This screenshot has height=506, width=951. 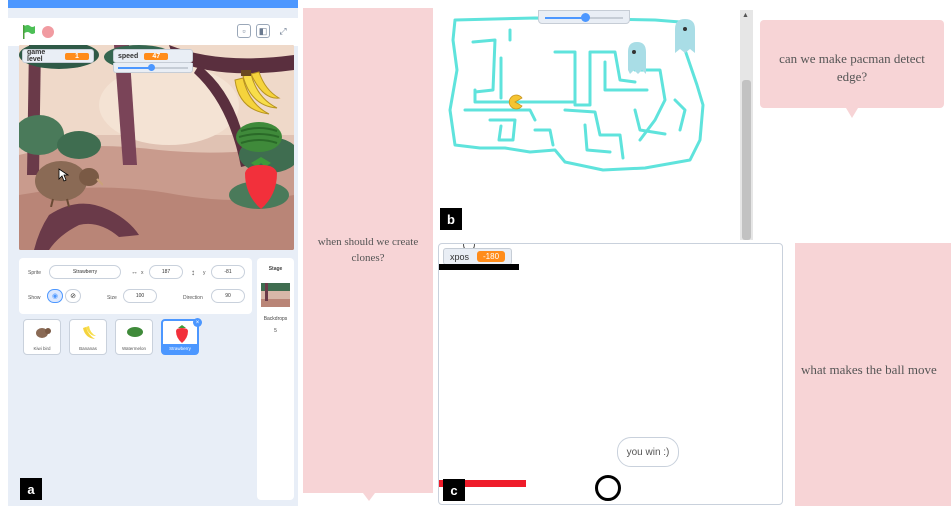 I want to click on normal-stage-icon: ◧, so click(x=263, y=31).